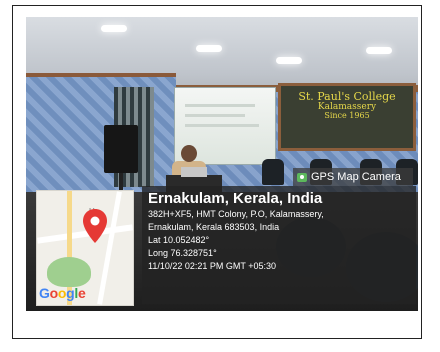 This screenshot has width=440, height=352. Describe the element at coordinates (212, 266) in the screenshot. I see `timestamp: 11/10/22 02:21 PM GMT +05:30` at that location.